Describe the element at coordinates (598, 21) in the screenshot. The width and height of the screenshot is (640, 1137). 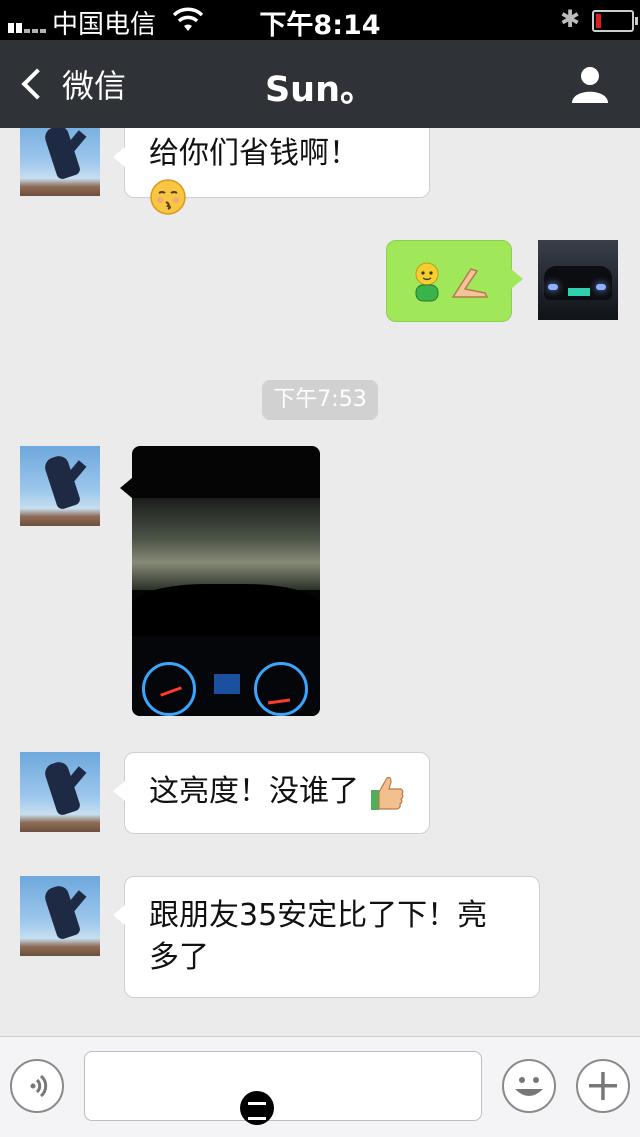
I see `battery-level` at that location.